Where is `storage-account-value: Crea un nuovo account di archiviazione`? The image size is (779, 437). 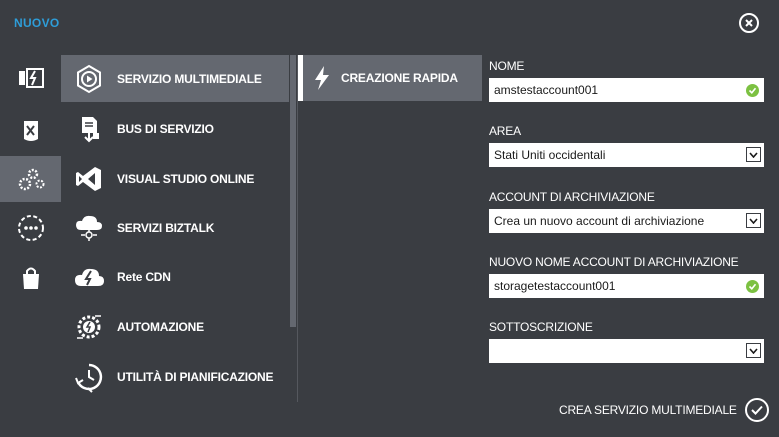
storage-account-value: Crea un nuovo account di archiviazione is located at coordinates (599, 221).